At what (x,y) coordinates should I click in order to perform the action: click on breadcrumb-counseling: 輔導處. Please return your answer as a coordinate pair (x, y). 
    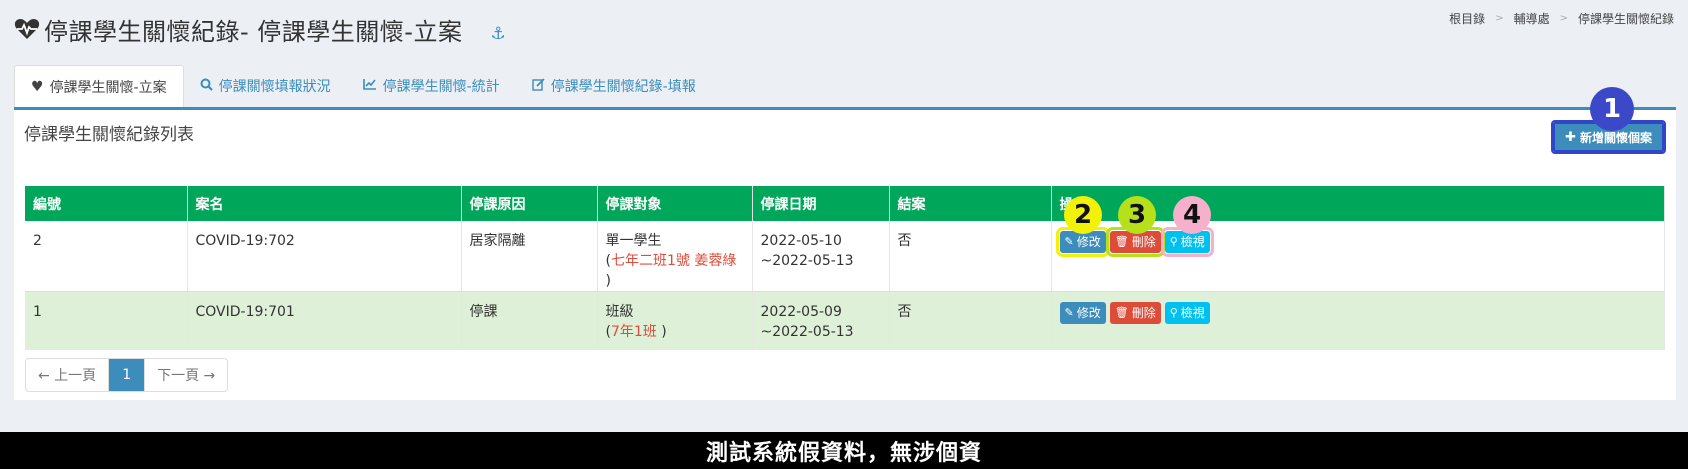
    Looking at the image, I should click on (1532, 18).